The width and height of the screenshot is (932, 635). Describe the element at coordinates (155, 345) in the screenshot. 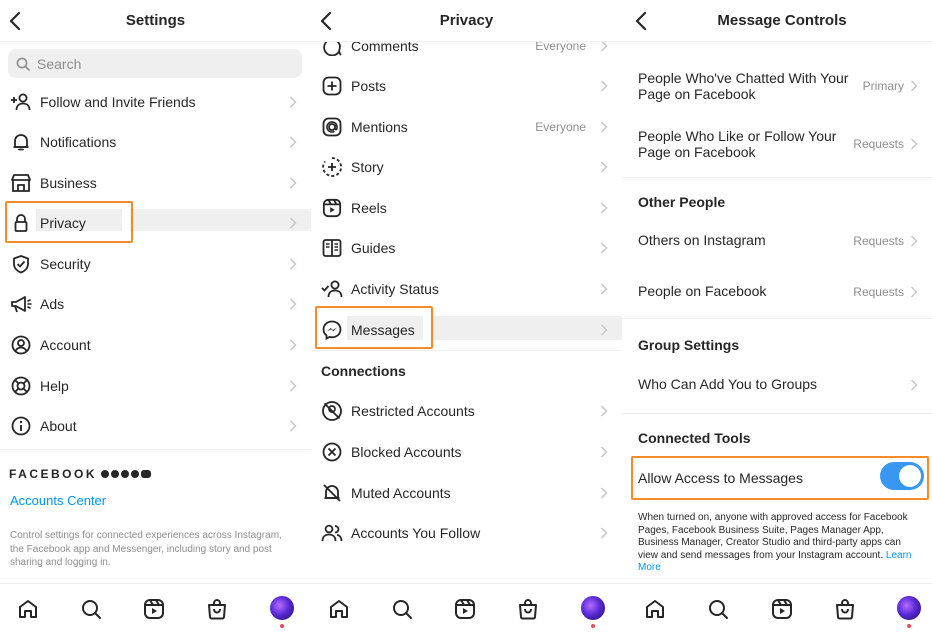

I see `settings-item-account: Account` at that location.